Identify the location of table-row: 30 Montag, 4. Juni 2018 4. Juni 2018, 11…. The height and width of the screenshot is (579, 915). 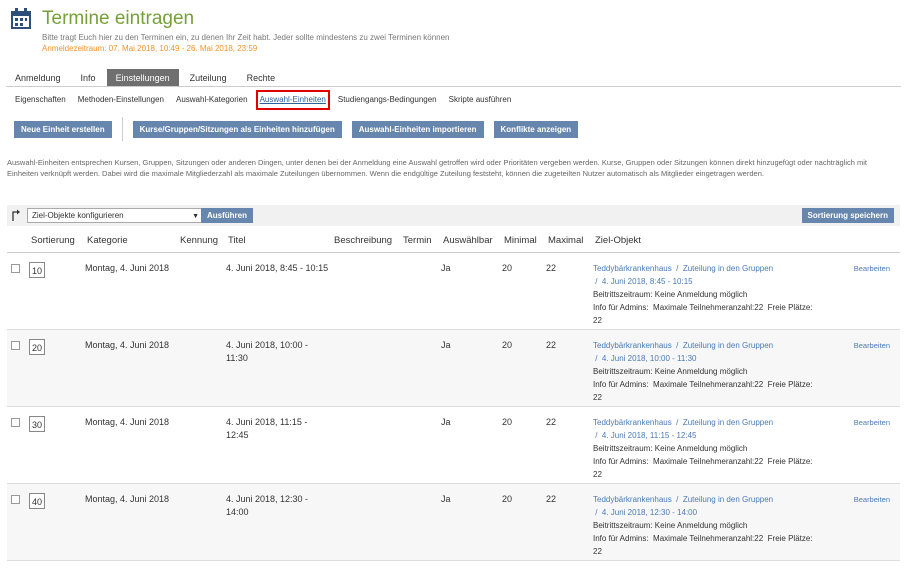
(453, 445).